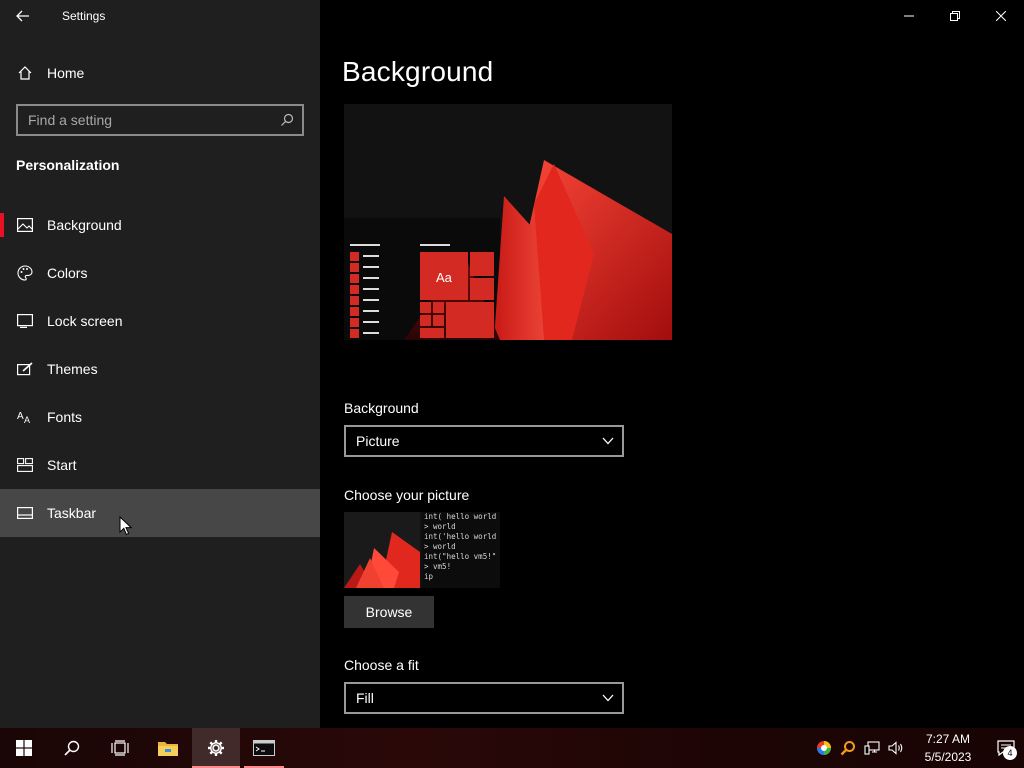 The image size is (1024, 768). I want to click on sidebar-item-label: Start, so click(62, 465).